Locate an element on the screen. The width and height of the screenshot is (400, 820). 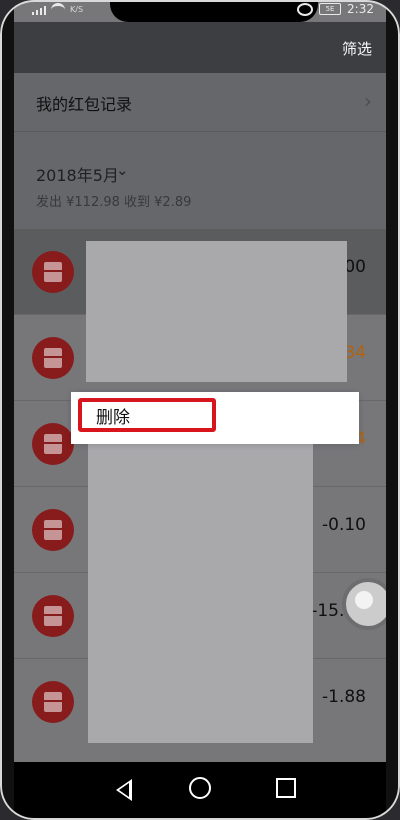
left-bezel is located at coordinates (7, 410).